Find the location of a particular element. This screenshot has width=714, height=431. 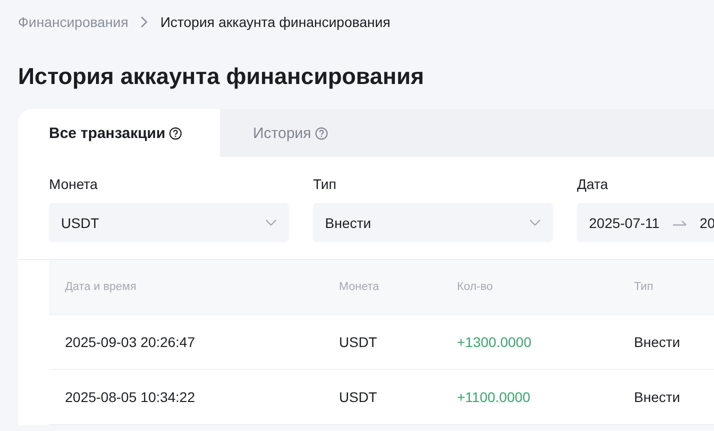

table-cell-text: +1300.0000 is located at coordinates (494, 342).